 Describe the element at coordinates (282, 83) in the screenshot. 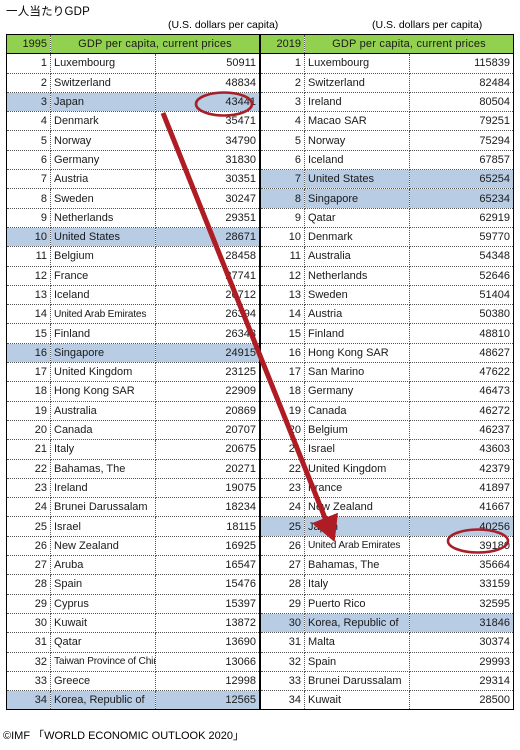

I see `rank-cell: 2` at that location.